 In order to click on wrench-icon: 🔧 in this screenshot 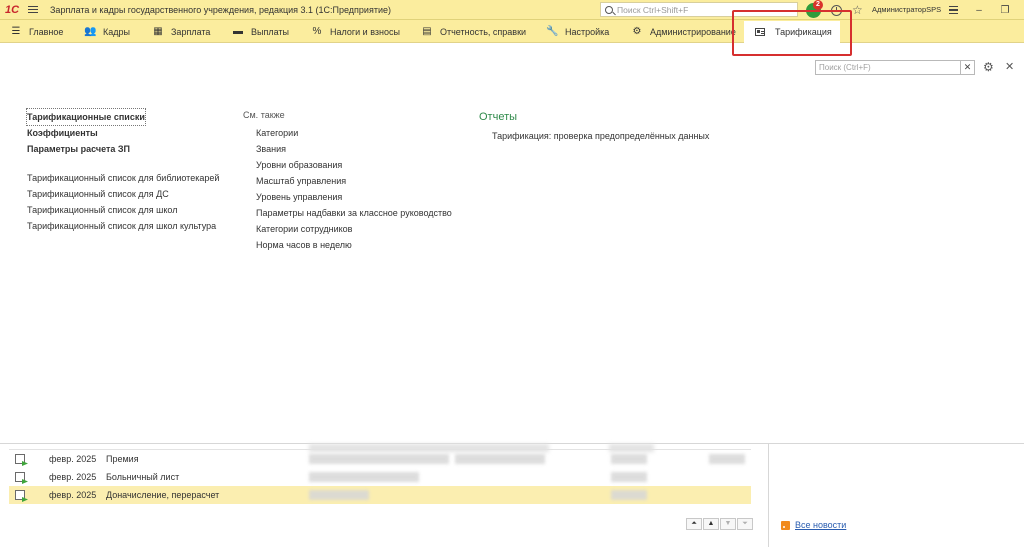, I will do `click(552, 31)`.